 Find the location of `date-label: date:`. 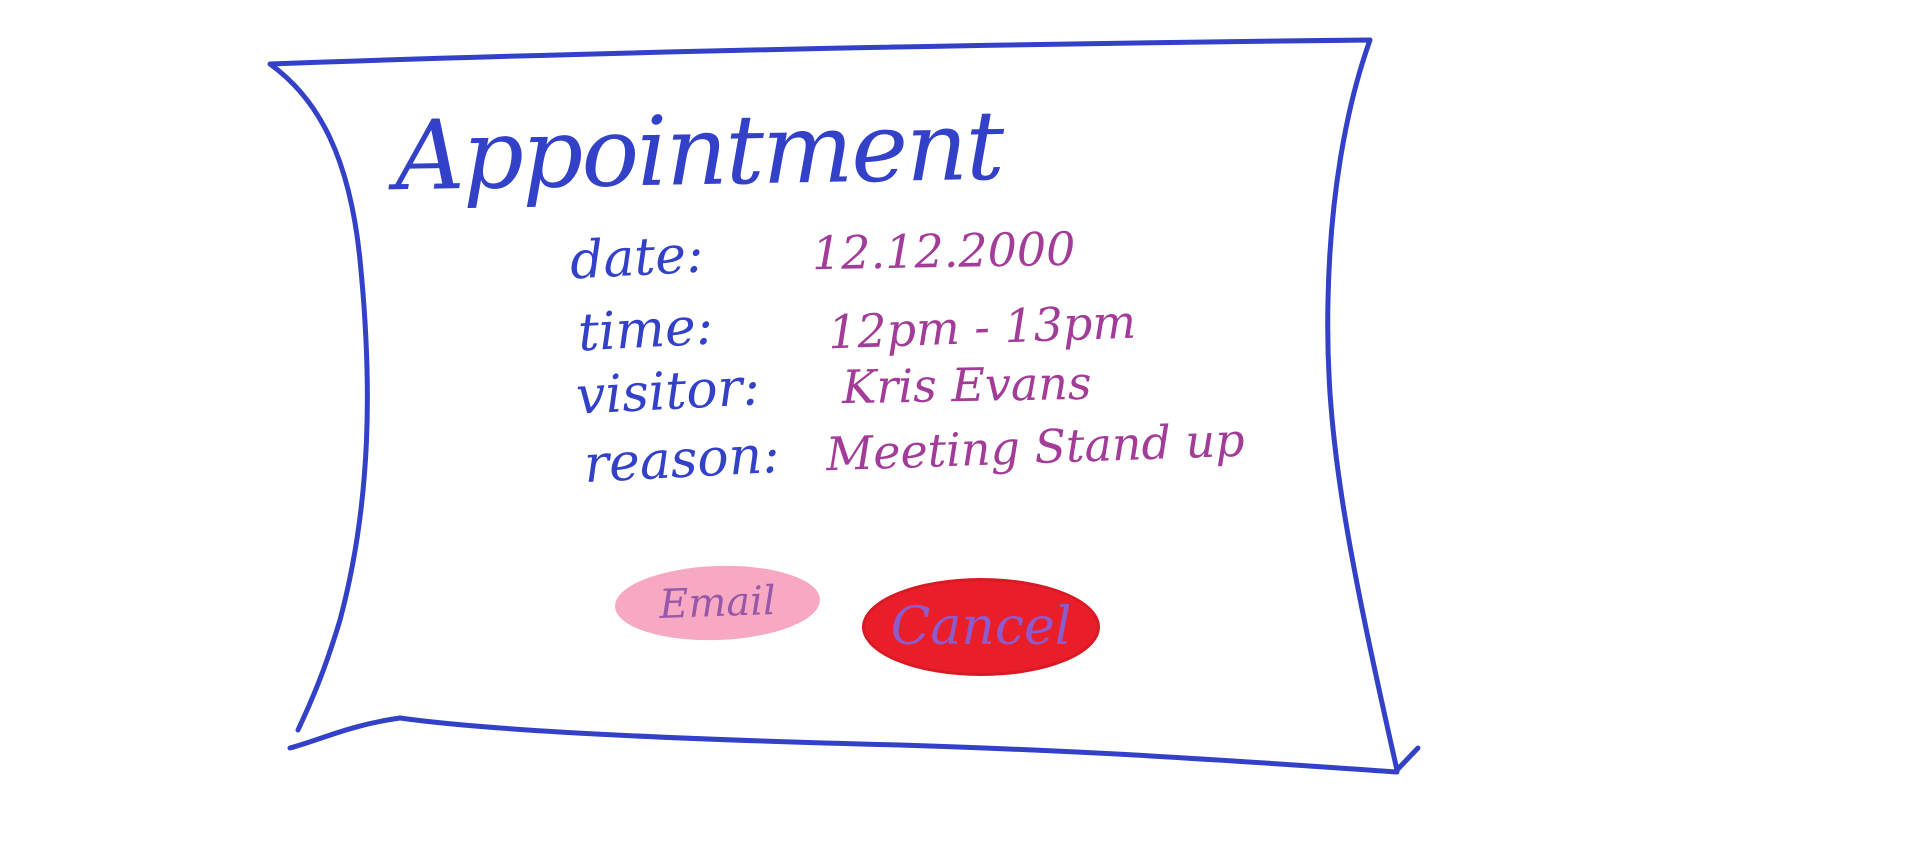

date-label: date: is located at coordinates (636, 258).